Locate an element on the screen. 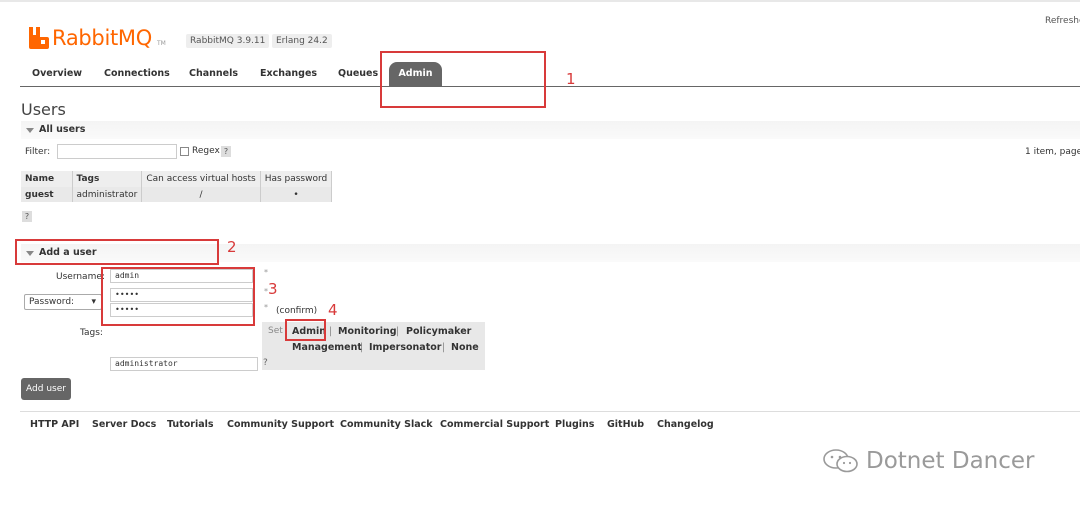 The height and width of the screenshot is (507, 1080). footer-link-tutorials: Tutorials is located at coordinates (190, 424).